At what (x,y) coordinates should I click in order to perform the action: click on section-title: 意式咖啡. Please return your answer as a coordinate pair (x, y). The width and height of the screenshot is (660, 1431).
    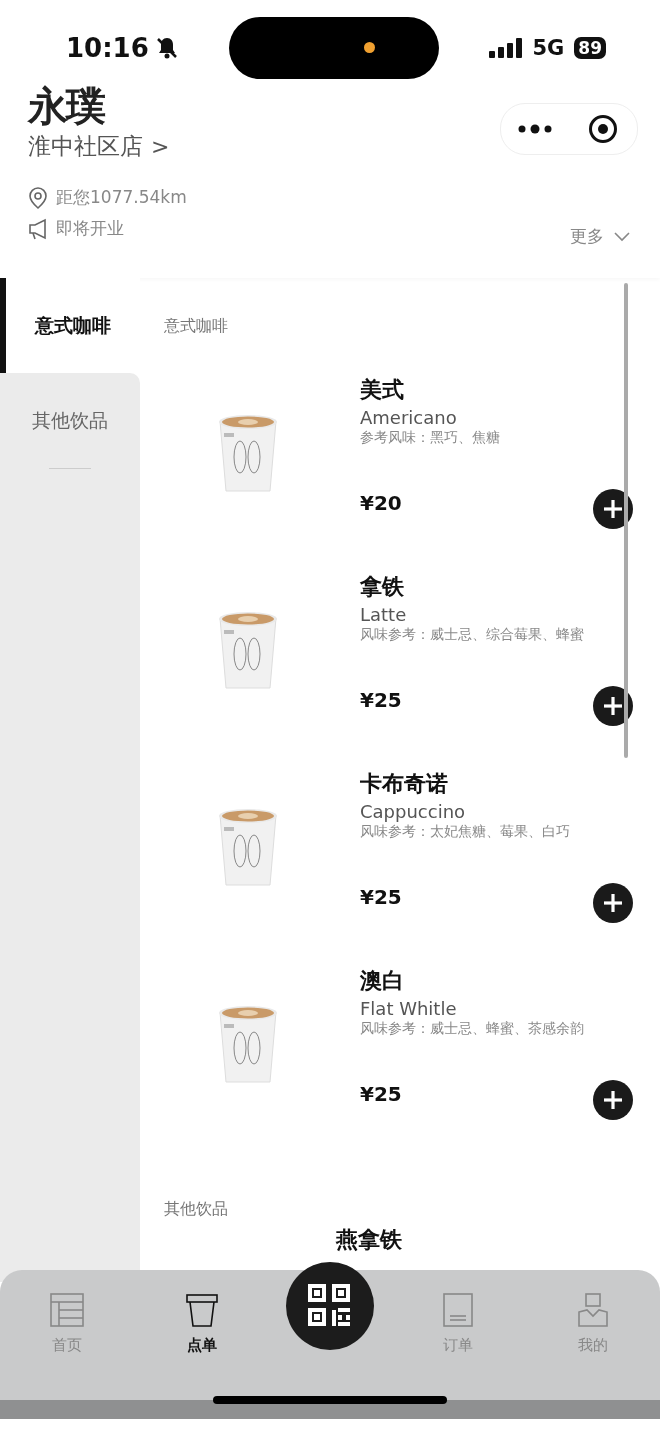
    Looking at the image, I should click on (196, 326).